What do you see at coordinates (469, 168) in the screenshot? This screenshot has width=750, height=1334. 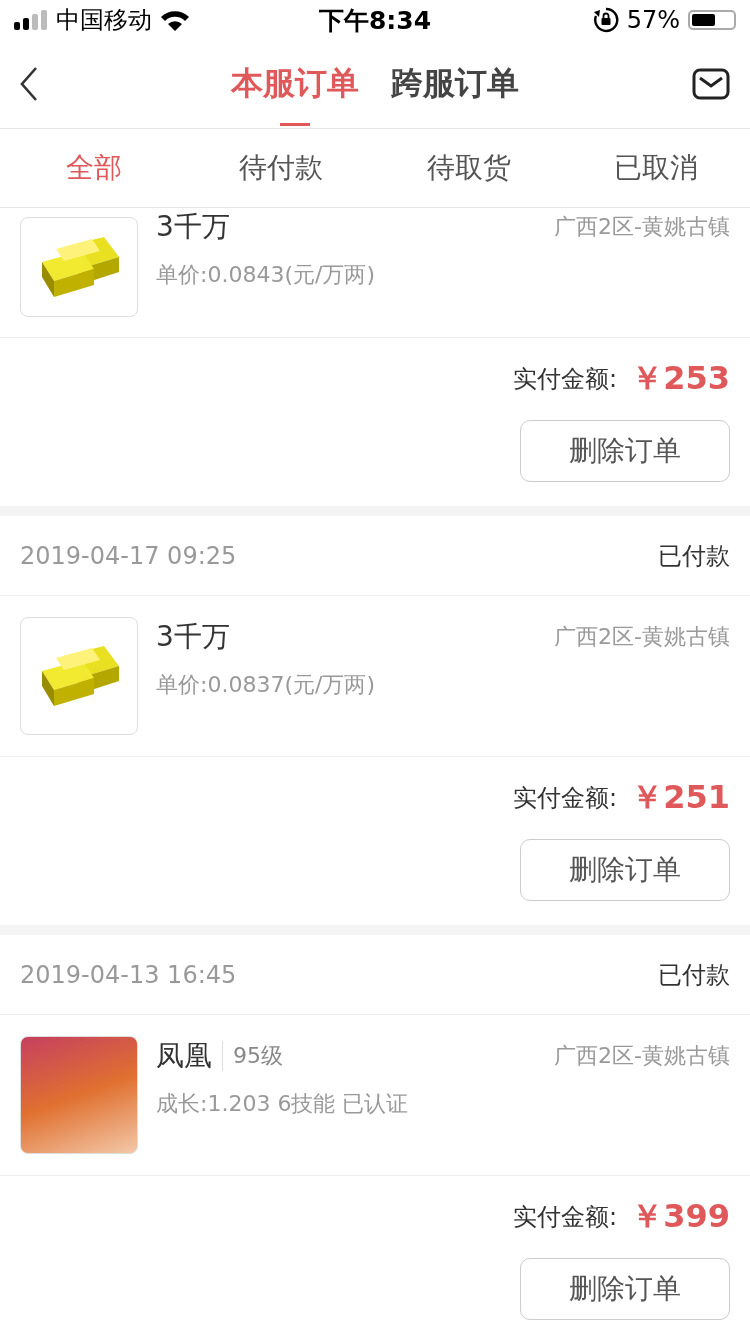 I see `filter-tab: 待取货` at bounding box center [469, 168].